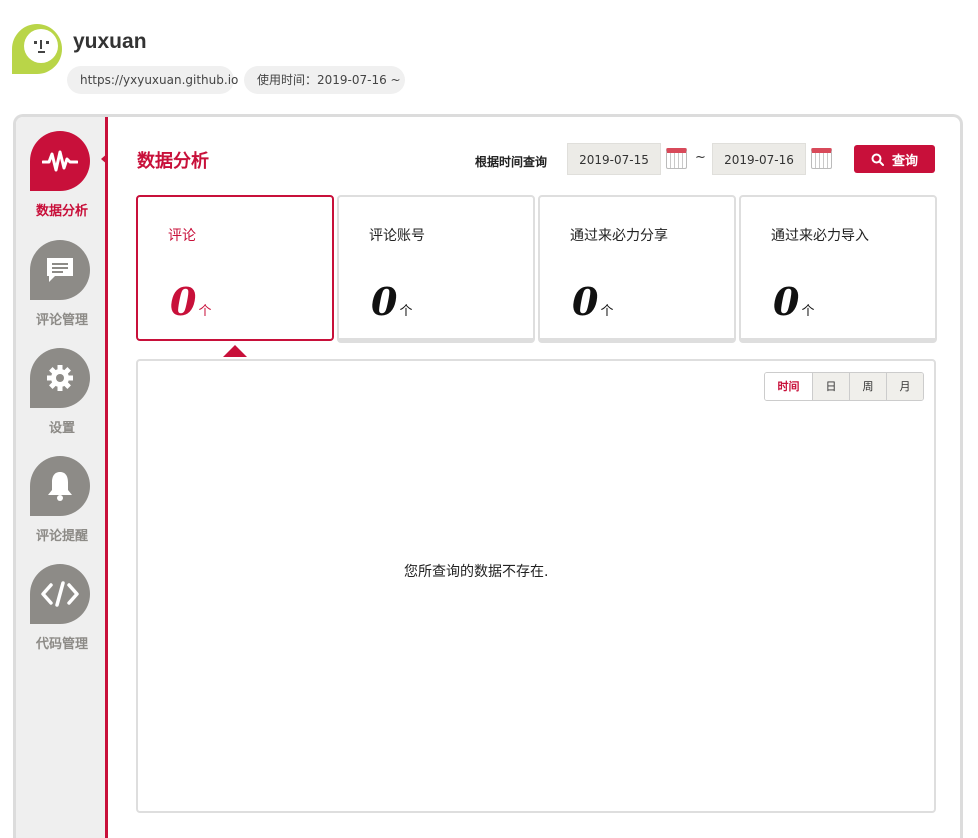  I want to click on usage-since-pill: 使用时间：2019-07-16 ~, so click(324, 80).